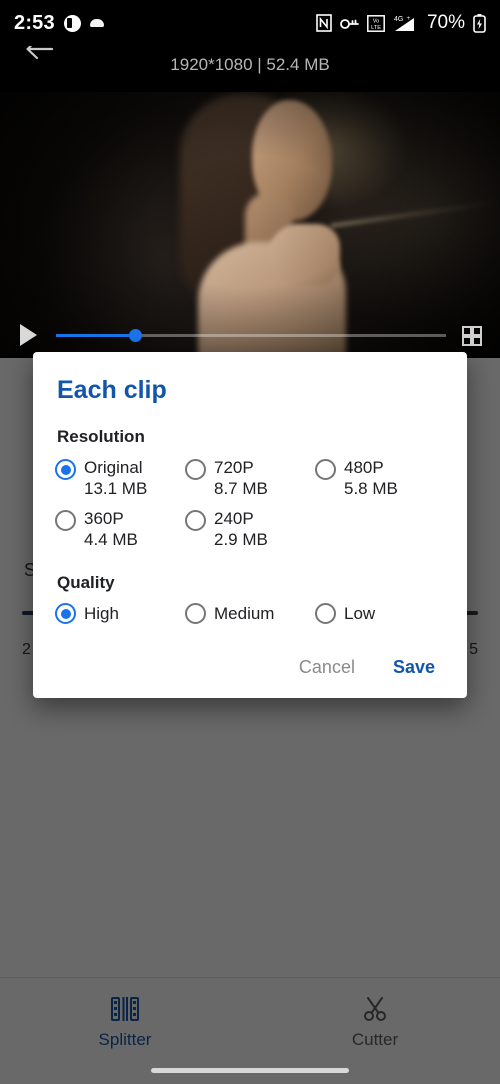 The width and height of the screenshot is (500, 1084). What do you see at coordinates (398, 19) in the screenshot?
I see `svg-text: 4G` at bounding box center [398, 19].